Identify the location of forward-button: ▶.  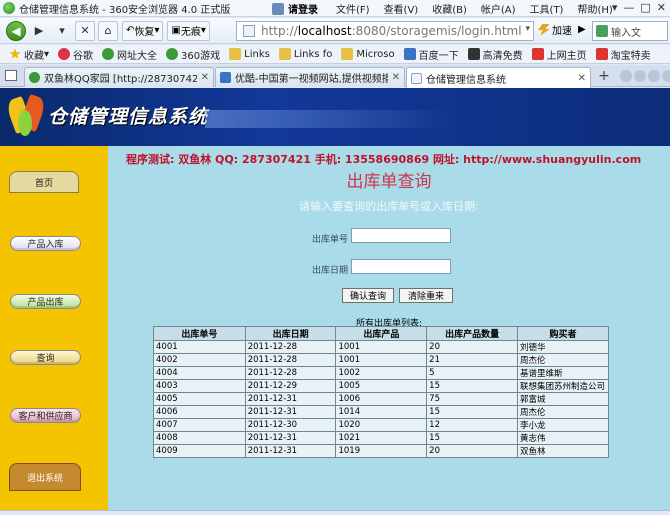
(39, 31).